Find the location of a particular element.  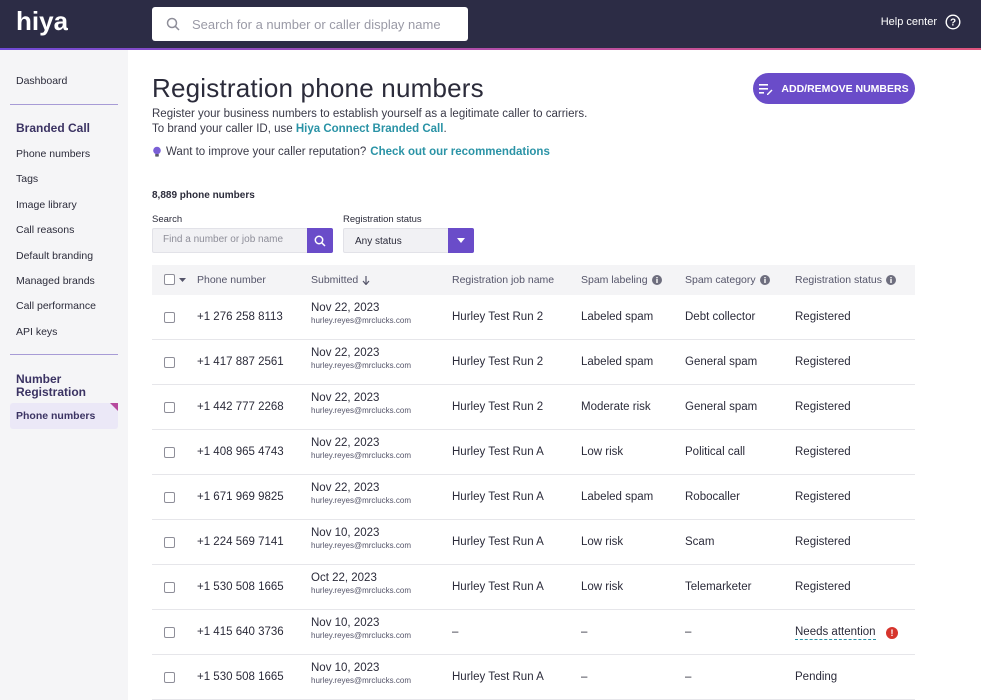

cell-date: Nov 10, 2023 is located at coordinates (345, 668).